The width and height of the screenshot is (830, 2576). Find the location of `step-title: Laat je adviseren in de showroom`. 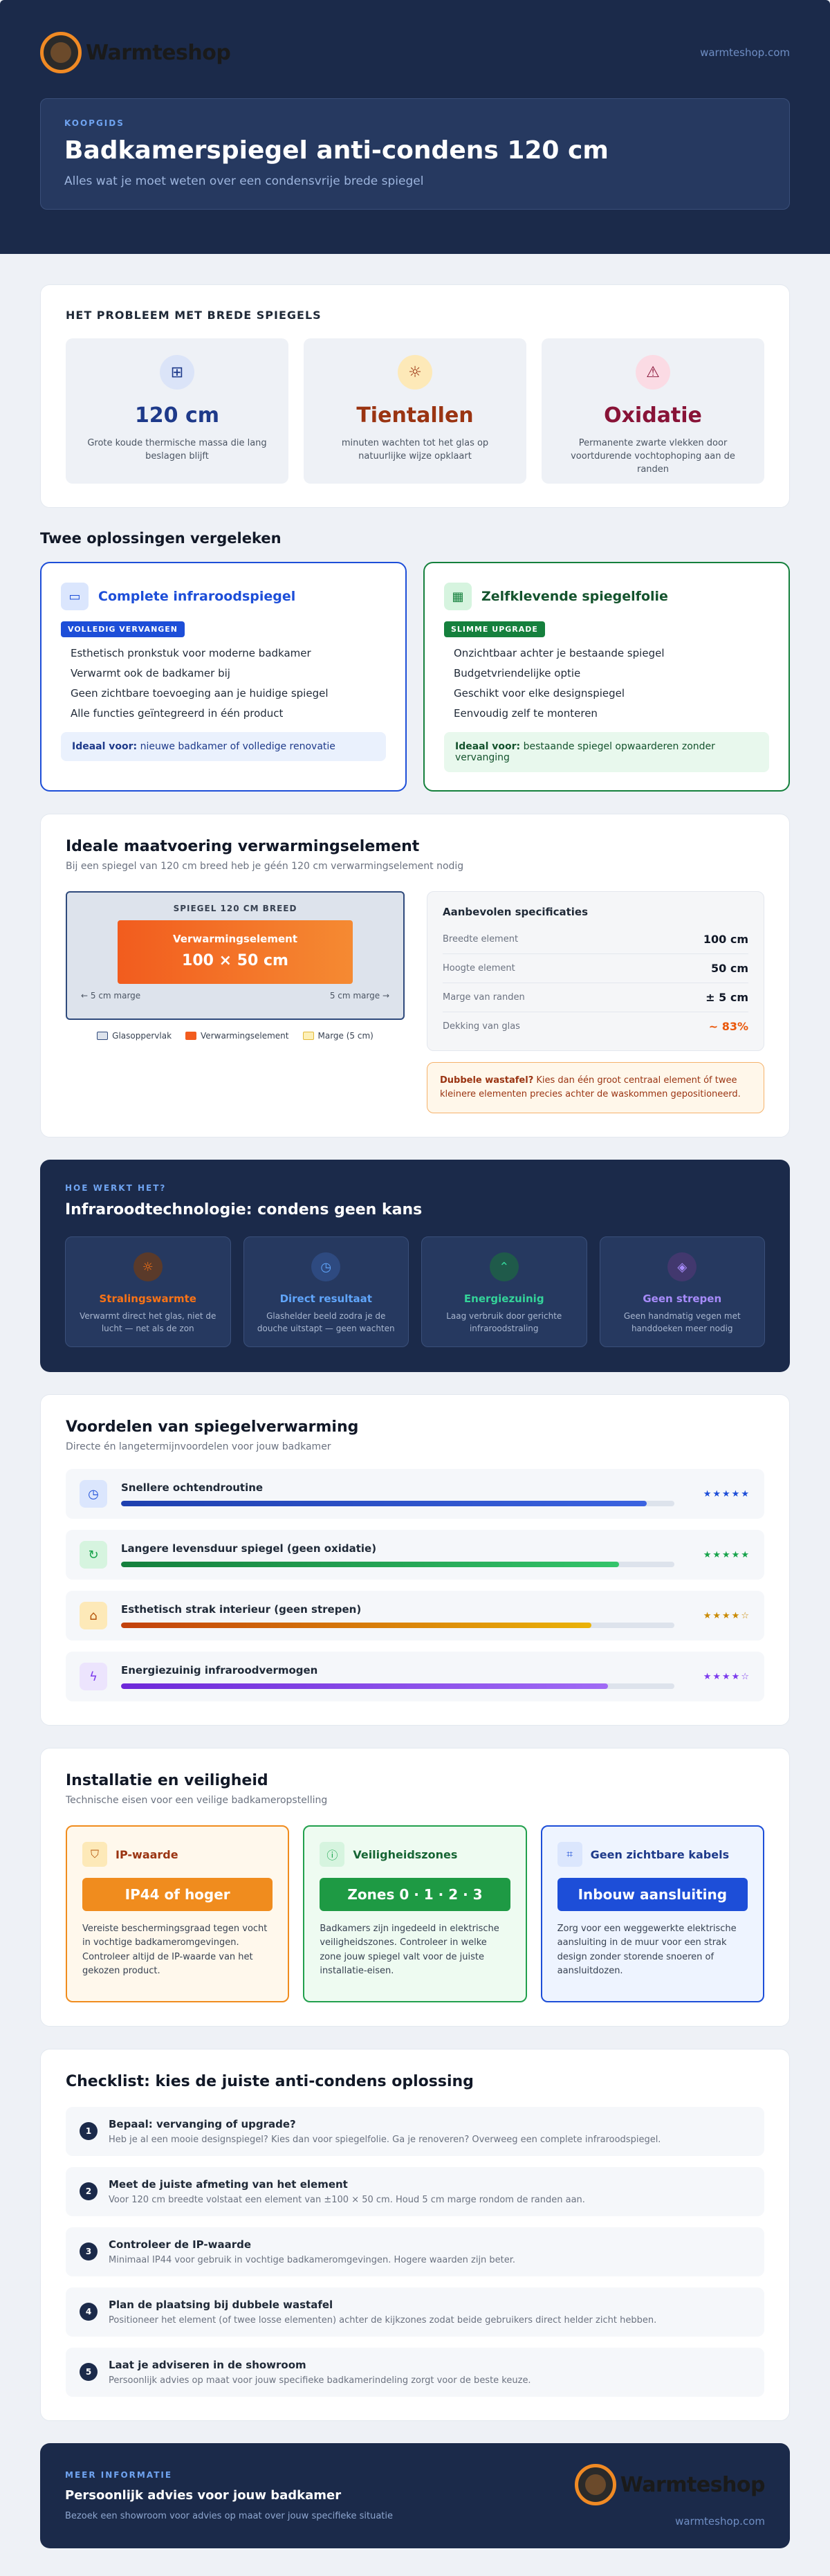

step-title: Laat je adviseren in de showroom is located at coordinates (207, 2365).